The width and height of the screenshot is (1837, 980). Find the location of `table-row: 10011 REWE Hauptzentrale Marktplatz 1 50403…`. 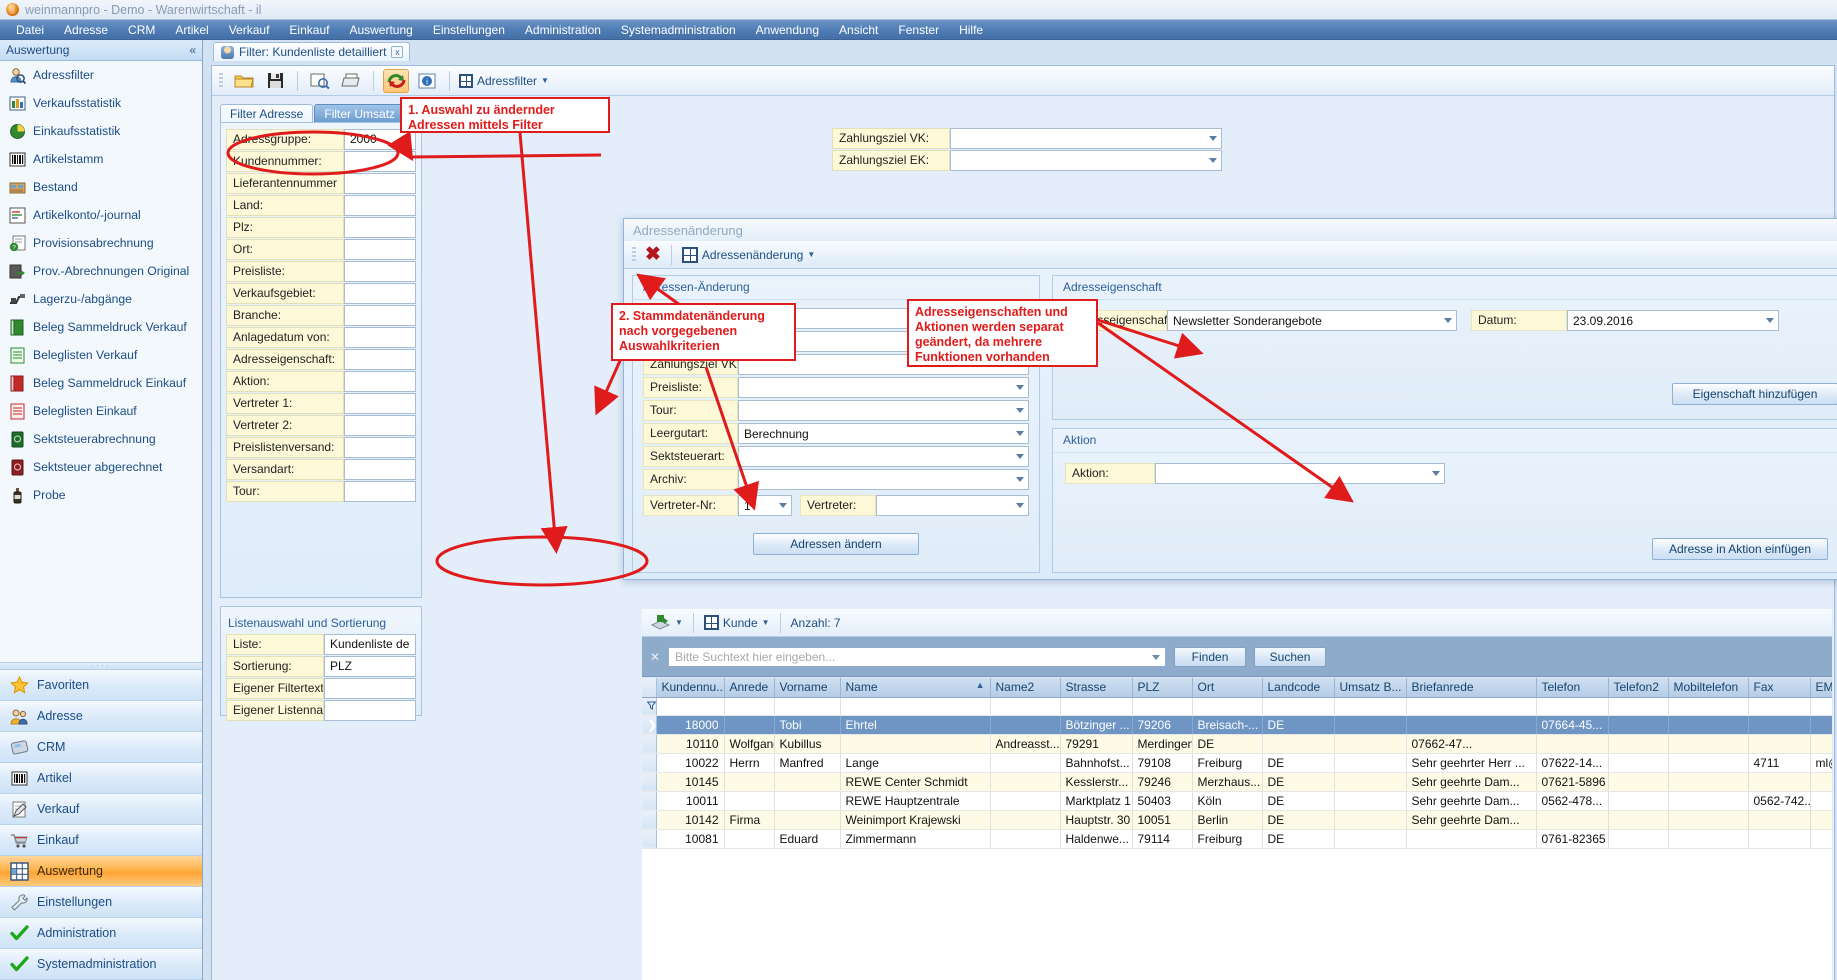

table-row: 10011 REWE Hauptzentrale Marktplatz 1 50403… is located at coordinates (1237, 801).